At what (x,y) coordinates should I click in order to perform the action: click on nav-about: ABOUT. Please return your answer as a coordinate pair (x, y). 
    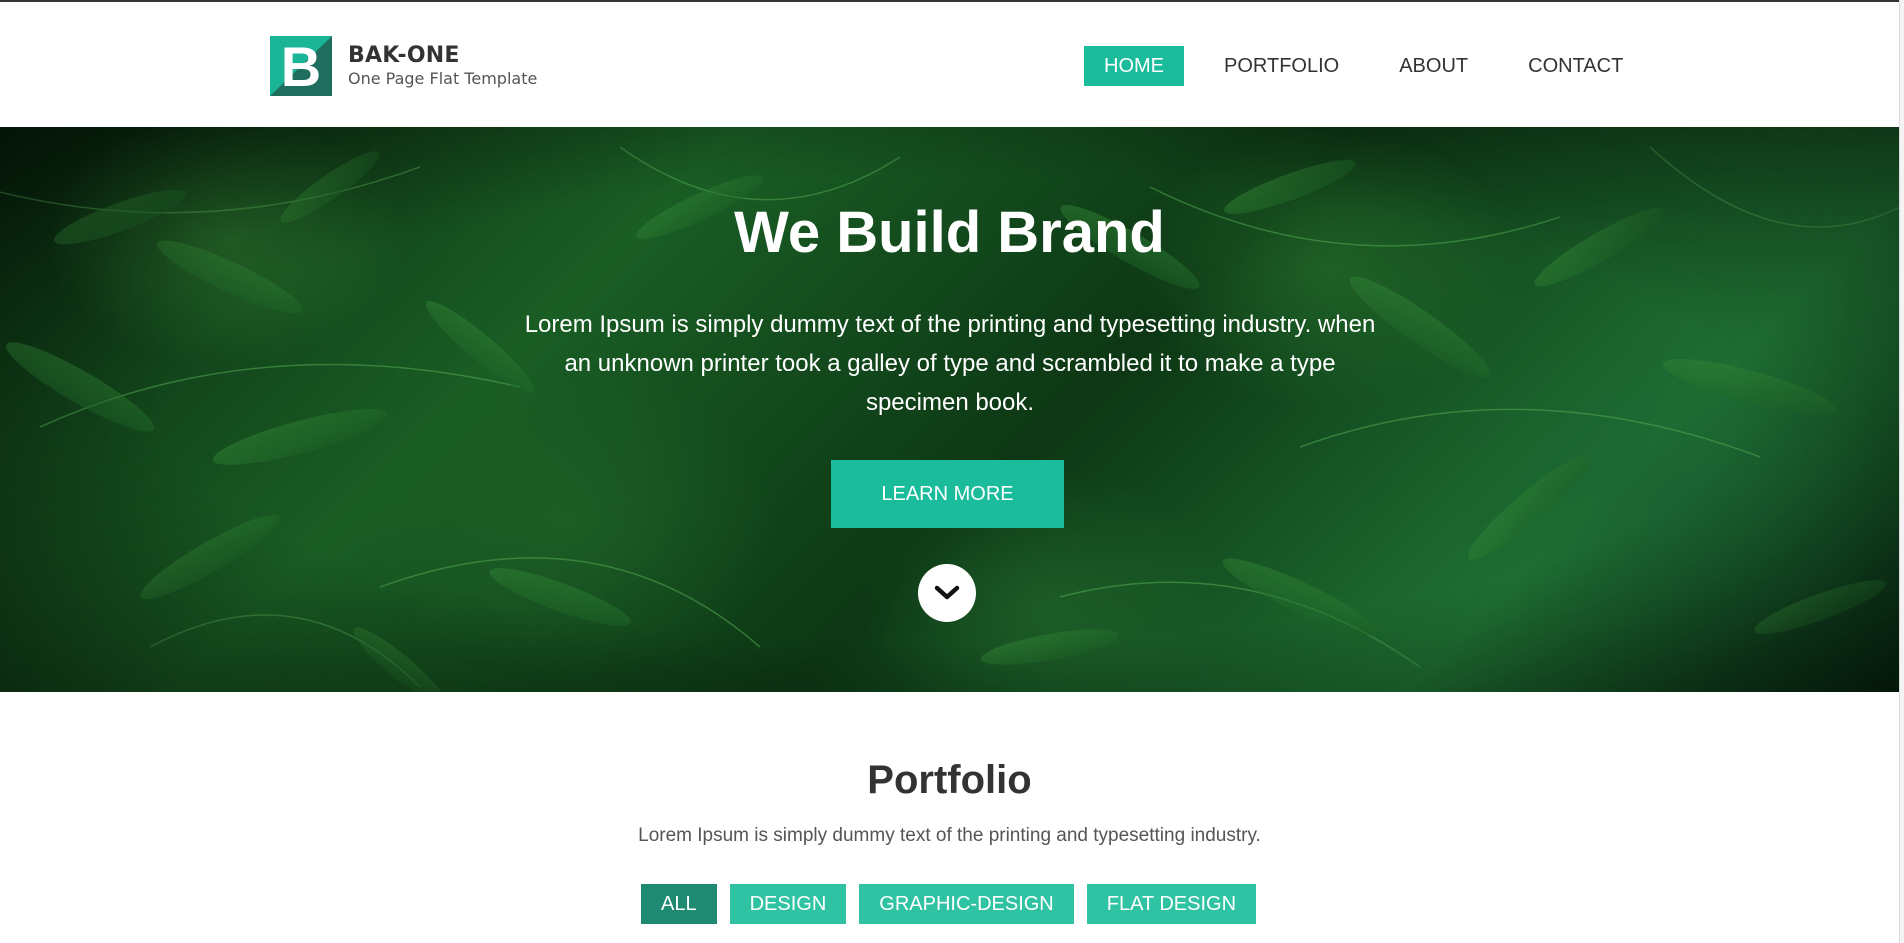
    Looking at the image, I should click on (1433, 66).